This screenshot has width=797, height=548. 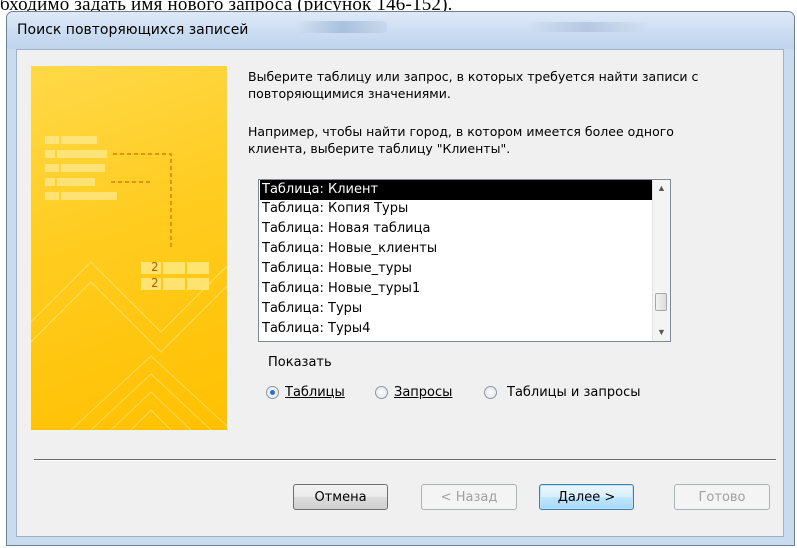 What do you see at coordinates (457, 269) in the screenshot?
I see `list-item: Таблица: Новые_туры` at bounding box center [457, 269].